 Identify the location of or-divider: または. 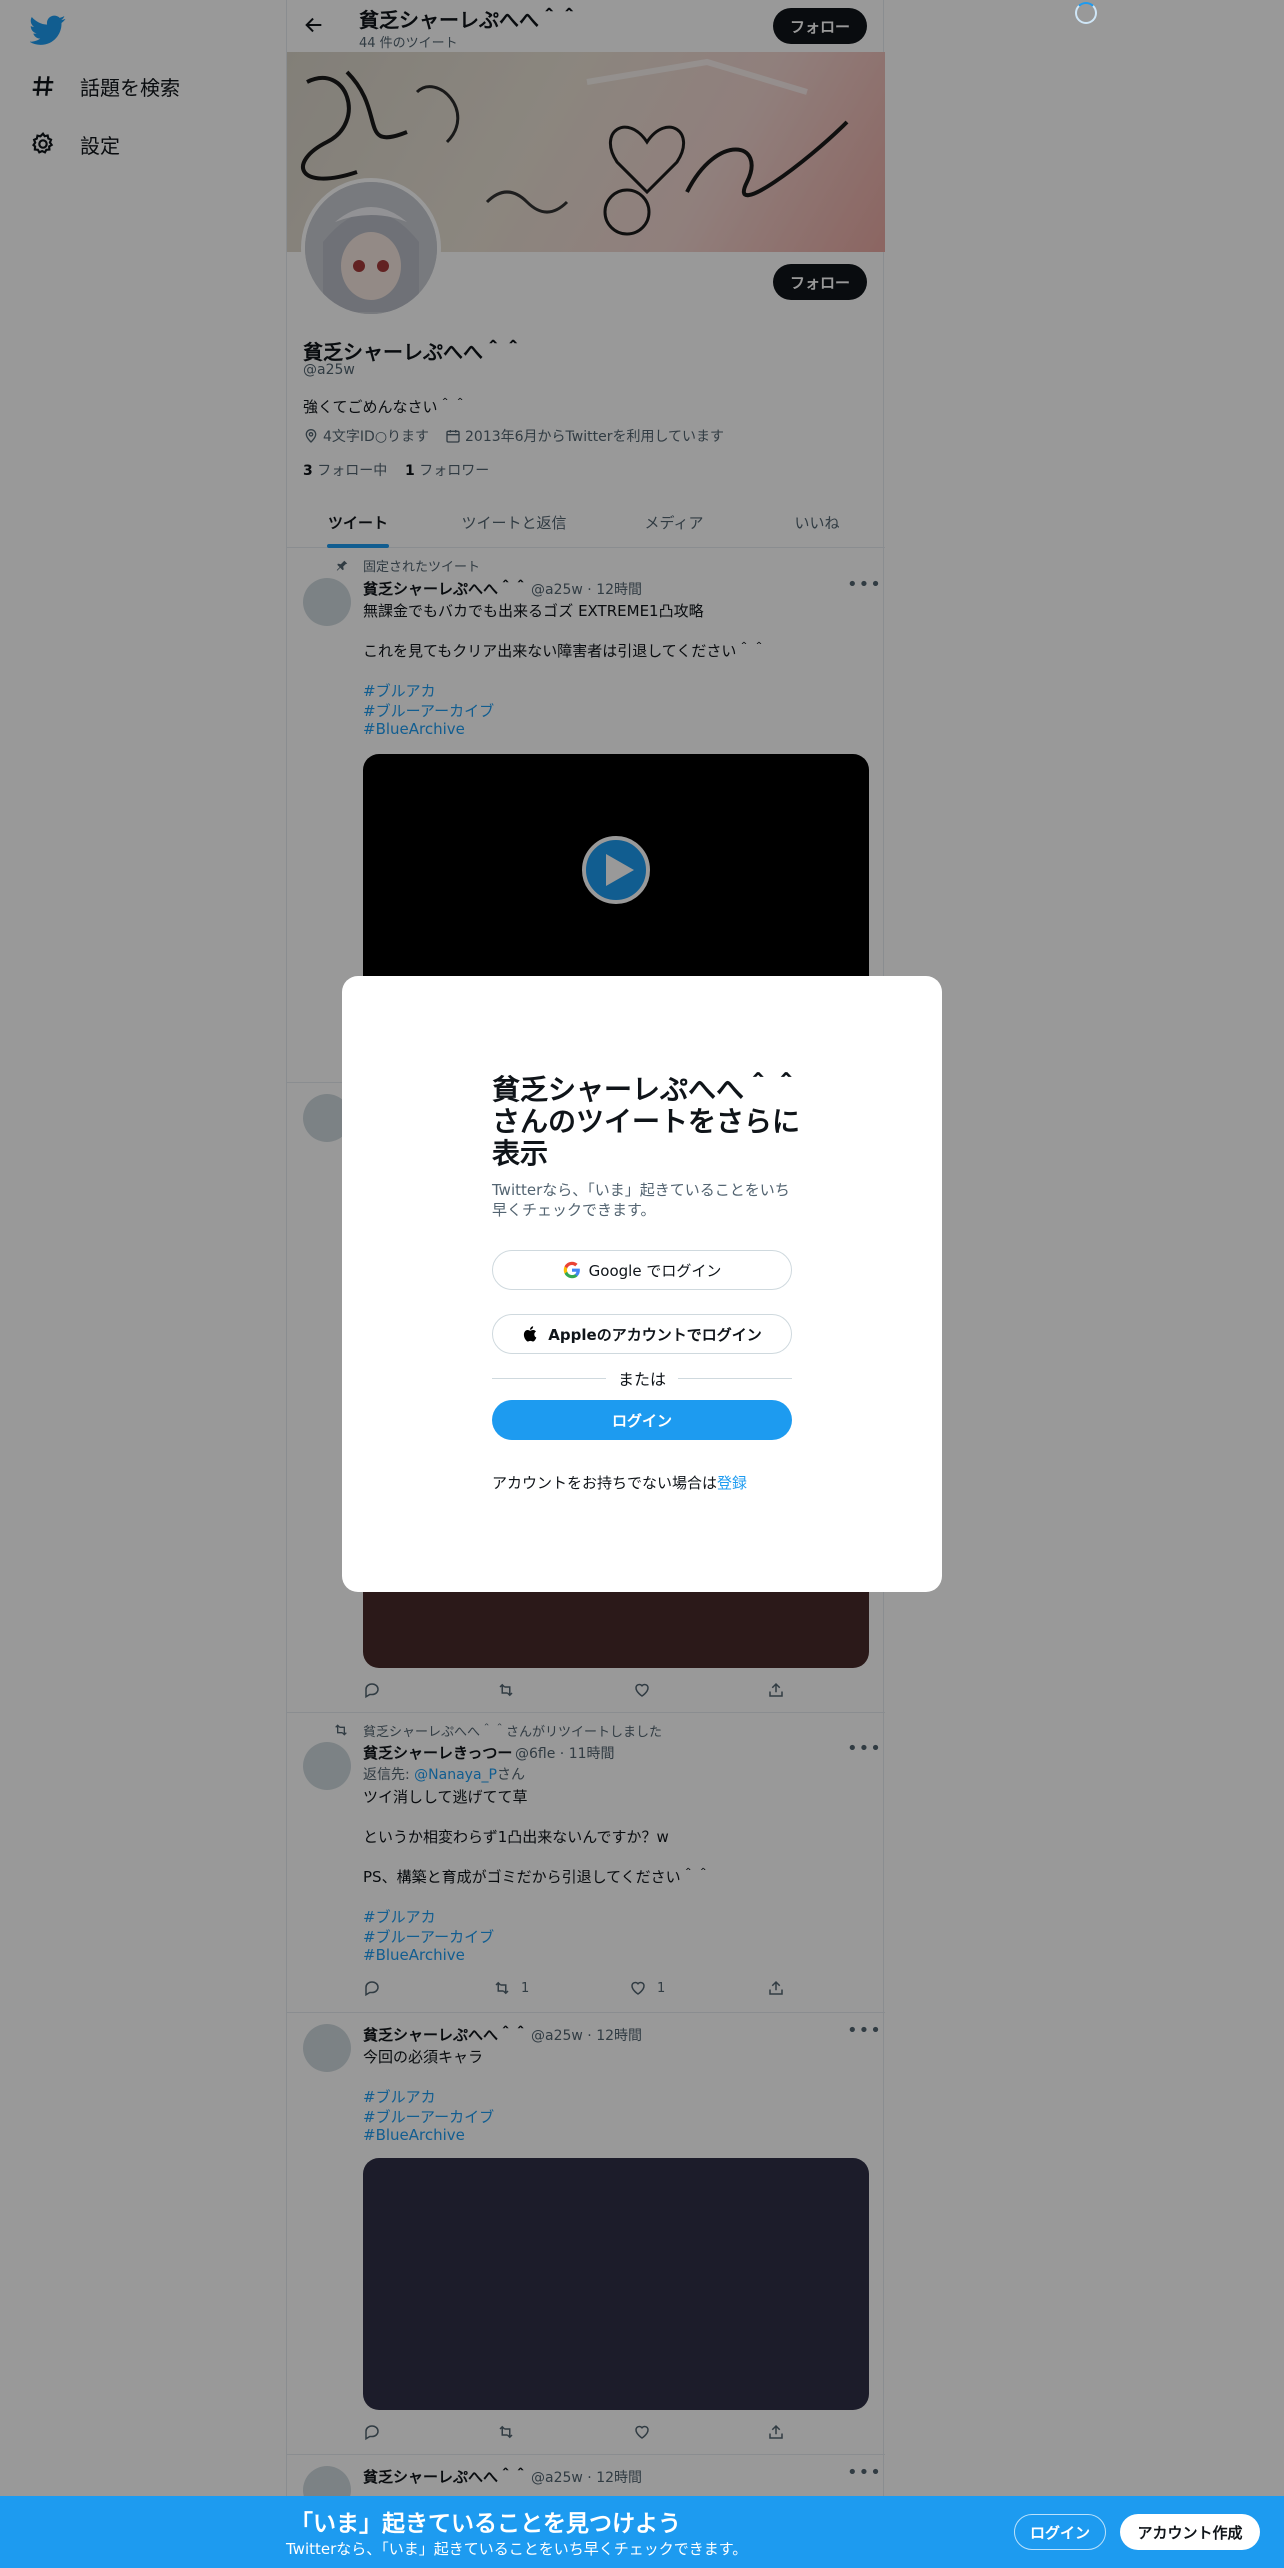
(642, 1378).